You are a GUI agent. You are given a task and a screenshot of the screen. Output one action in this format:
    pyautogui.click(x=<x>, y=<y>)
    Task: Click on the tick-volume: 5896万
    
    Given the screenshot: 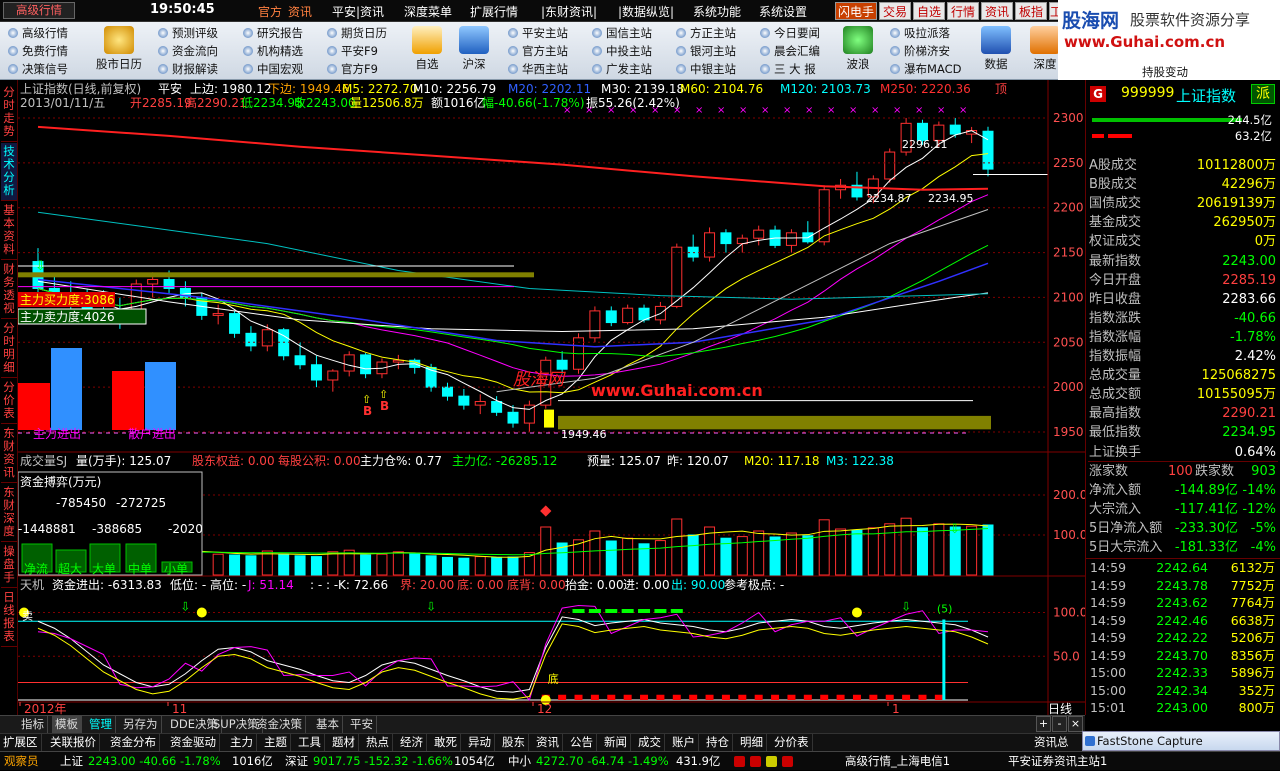 What is the action you would take?
    pyautogui.click(x=1252, y=672)
    